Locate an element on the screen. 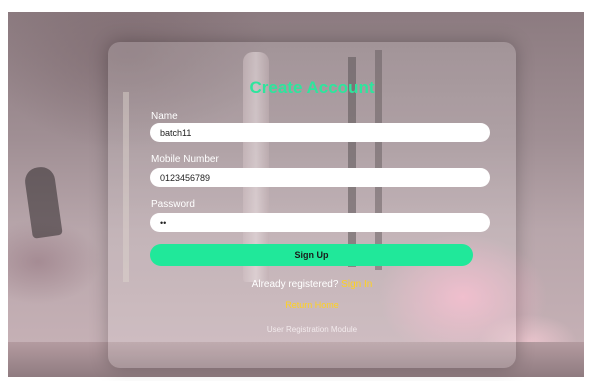 The image size is (592, 381). name-label: Name is located at coordinates (164, 116).